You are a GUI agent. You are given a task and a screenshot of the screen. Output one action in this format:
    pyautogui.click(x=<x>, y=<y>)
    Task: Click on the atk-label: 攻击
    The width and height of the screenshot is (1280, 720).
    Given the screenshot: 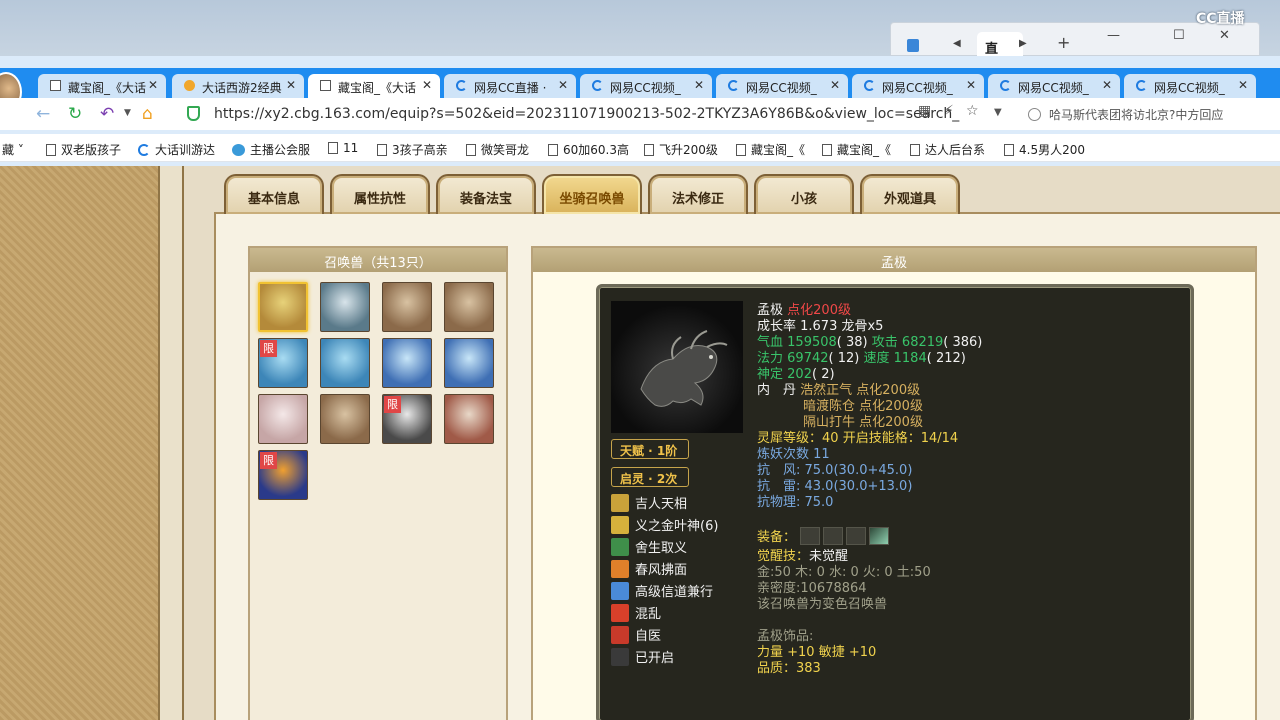 What is the action you would take?
    pyautogui.click(x=884, y=342)
    